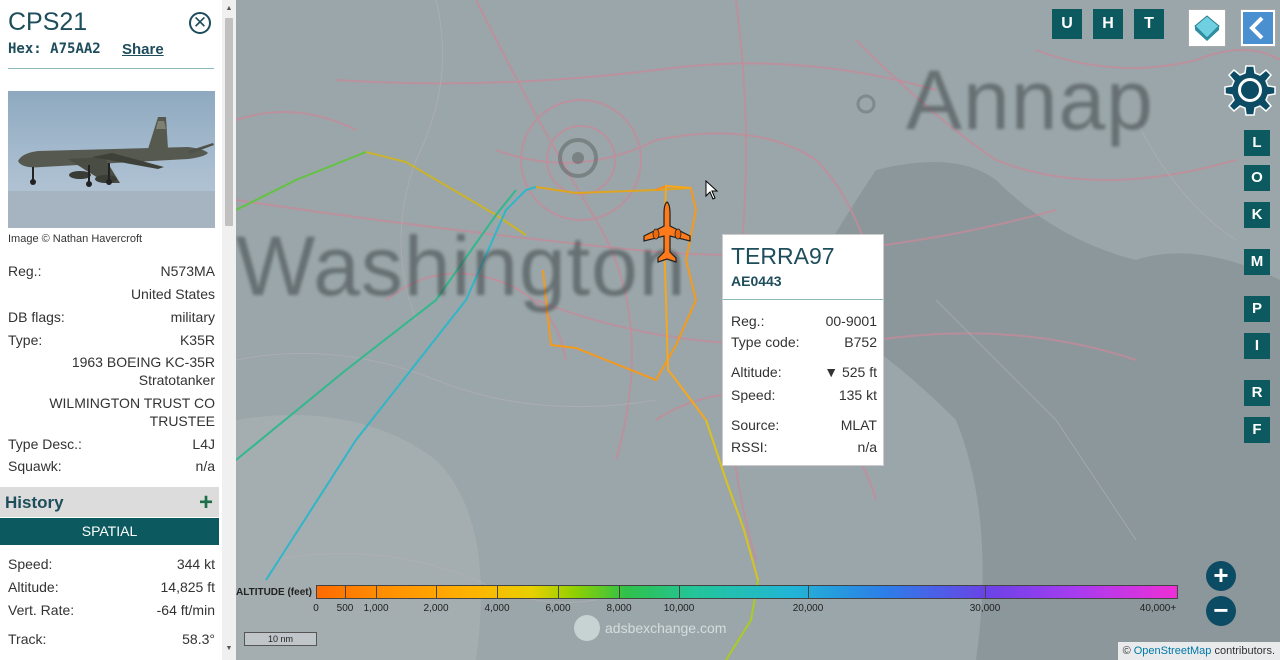  What do you see at coordinates (132, 403) in the screenshot?
I see `owner-line1: WILMINGTON TRUST CO` at bounding box center [132, 403].